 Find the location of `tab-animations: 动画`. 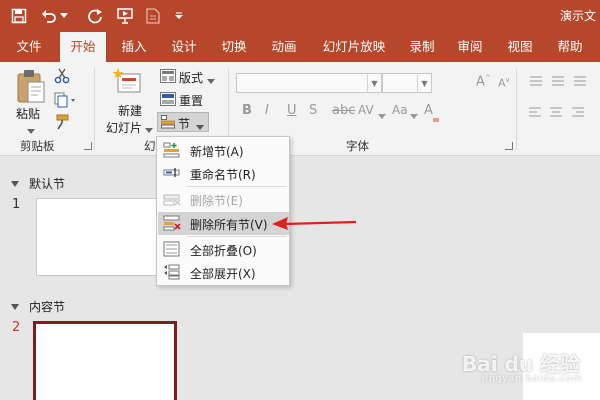

tab-animations: 动画 is located at coordinates (284, 47).